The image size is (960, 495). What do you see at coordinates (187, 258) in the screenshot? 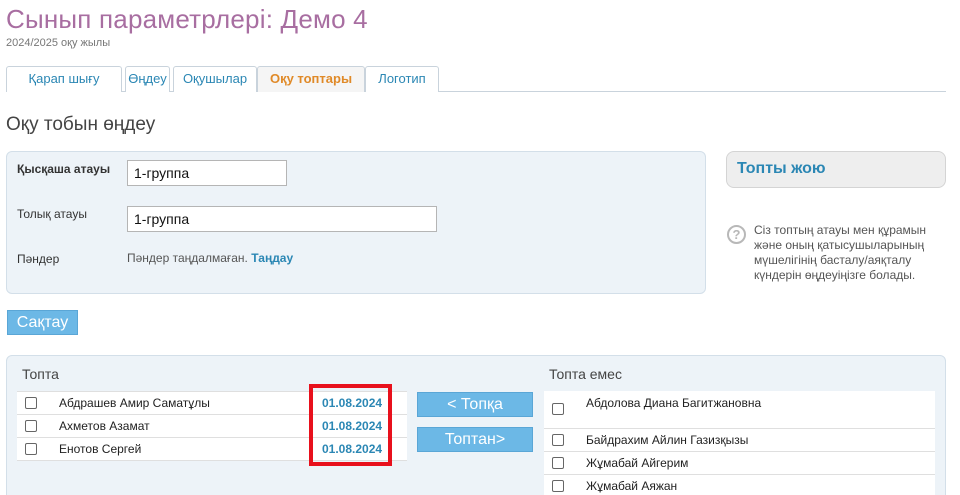
I see `subjects-hint-text: Пәндер таңдалмаған.` at bounding box center [187, 258].